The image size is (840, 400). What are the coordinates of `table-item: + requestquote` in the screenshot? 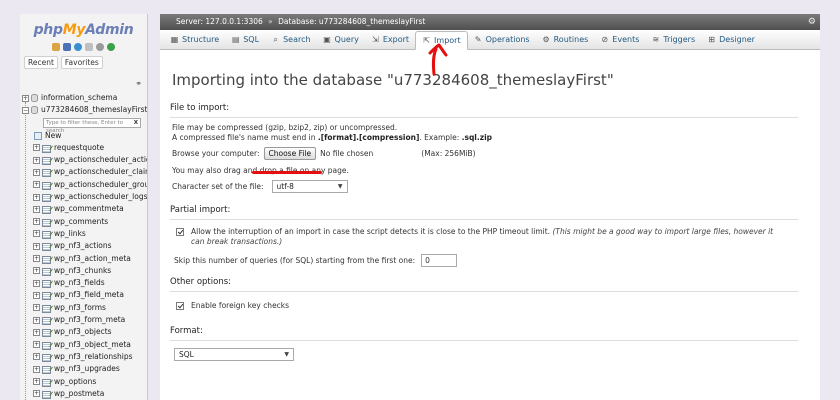 It's located at (83, 148).